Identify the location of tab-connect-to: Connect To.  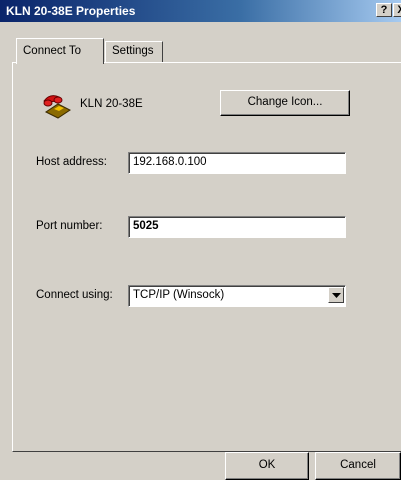
(60, 51).